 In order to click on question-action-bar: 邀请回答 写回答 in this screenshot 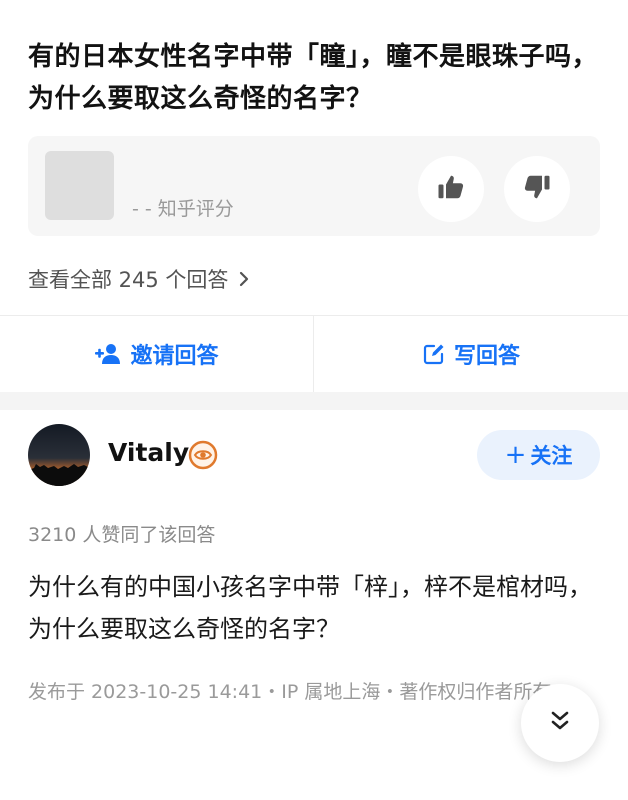, I will do `click(314, 354)`.